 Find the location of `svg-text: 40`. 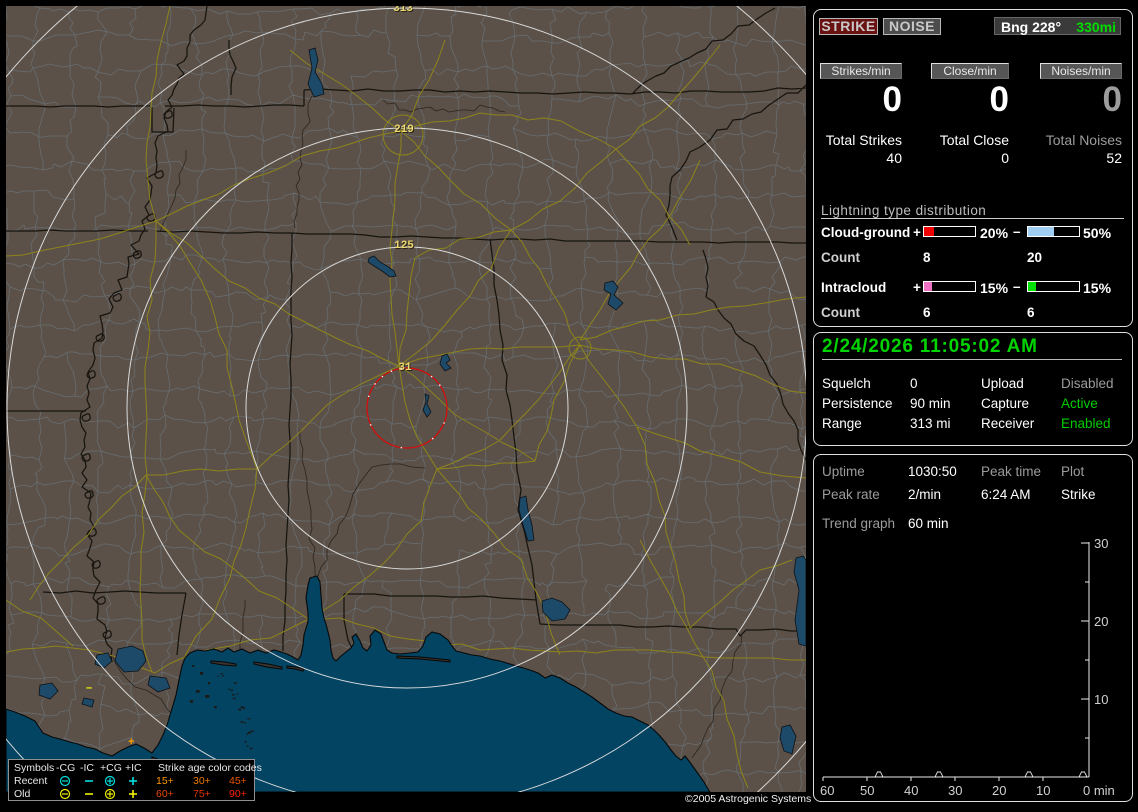

svg-text: 40 is located at coordinates (911, 790).